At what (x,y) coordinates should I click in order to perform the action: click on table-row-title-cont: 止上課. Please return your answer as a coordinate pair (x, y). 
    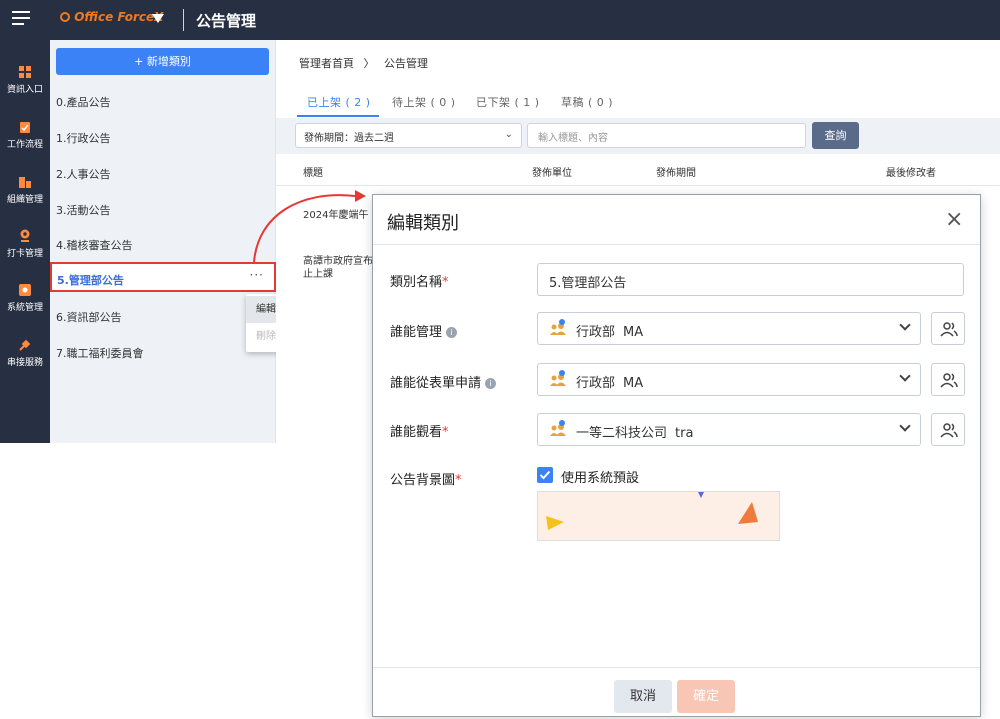
    Looking at the image, I should click on (318, 274).